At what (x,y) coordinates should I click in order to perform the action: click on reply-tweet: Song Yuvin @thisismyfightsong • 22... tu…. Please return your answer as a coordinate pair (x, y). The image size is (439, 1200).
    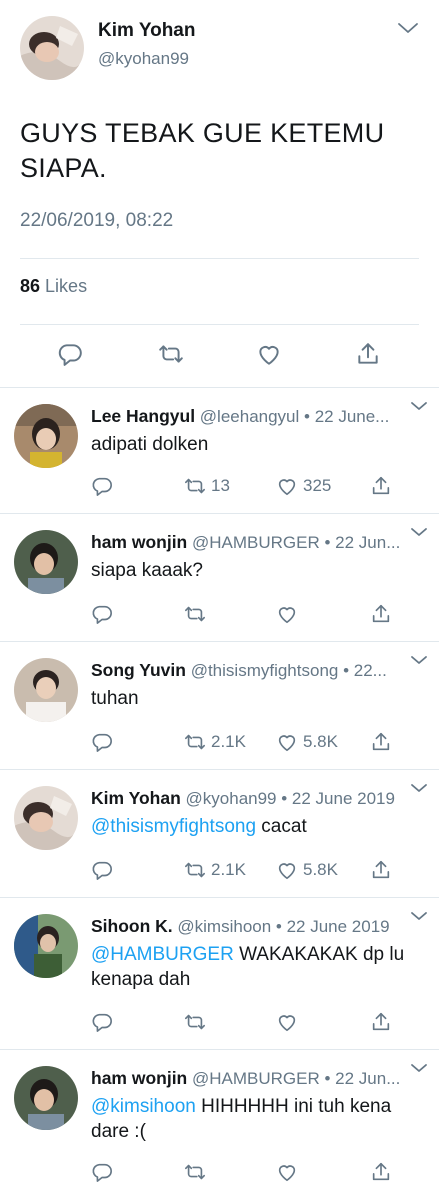
    Looking at the image, I should click on (219, 706).